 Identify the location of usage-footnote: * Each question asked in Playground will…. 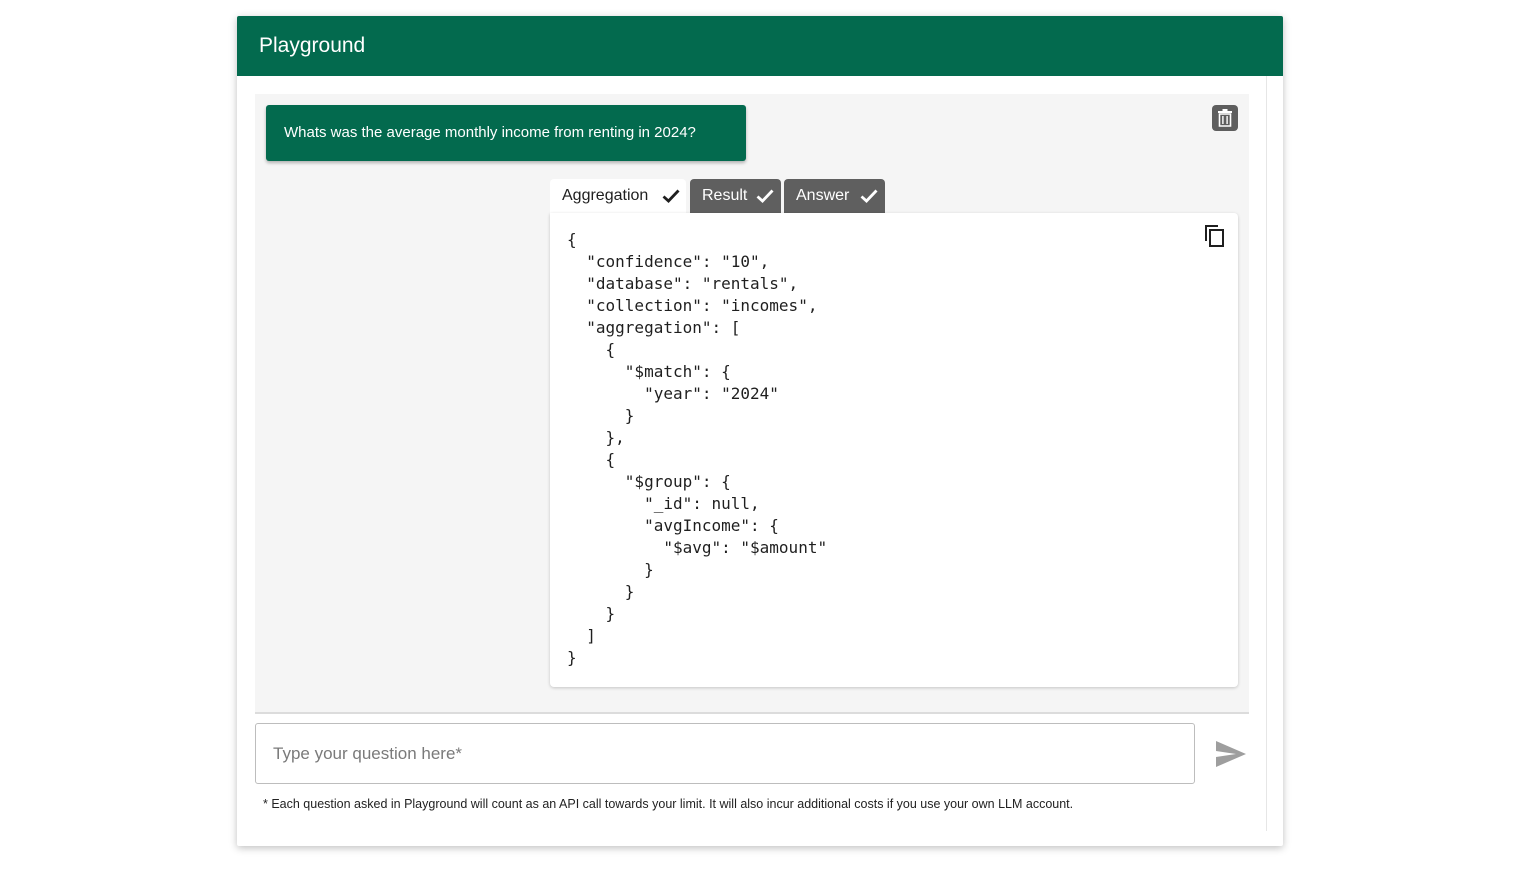
(668, 804).